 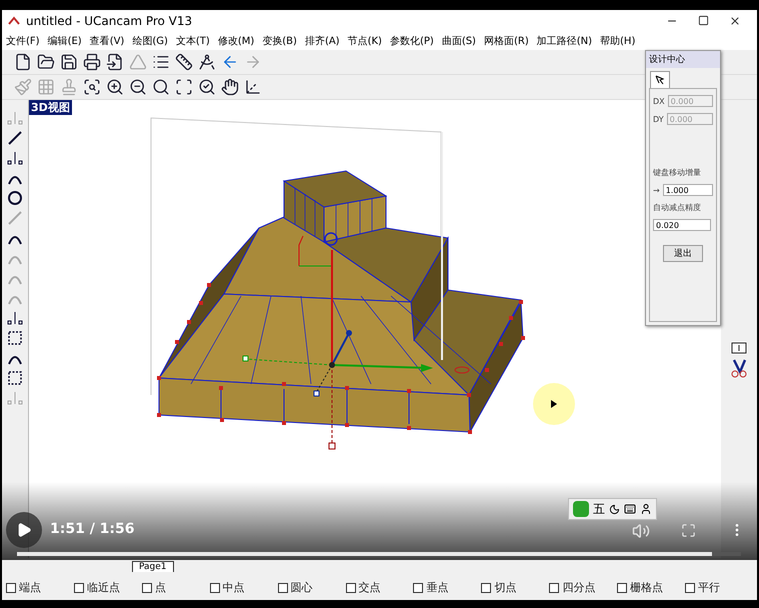 I want to click on menu-item: 变换(B), so click(x=279, y=41).